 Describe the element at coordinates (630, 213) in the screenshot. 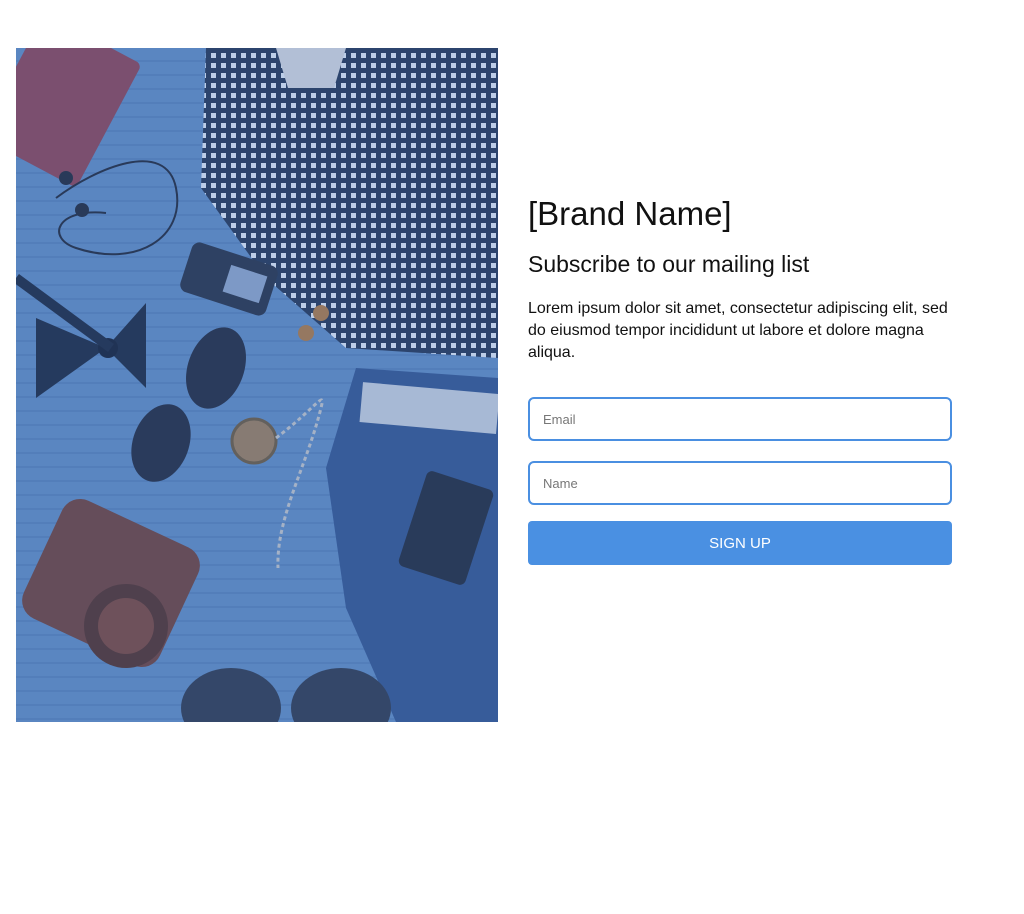

I see `brand-name: [Brand Name]` at that location.